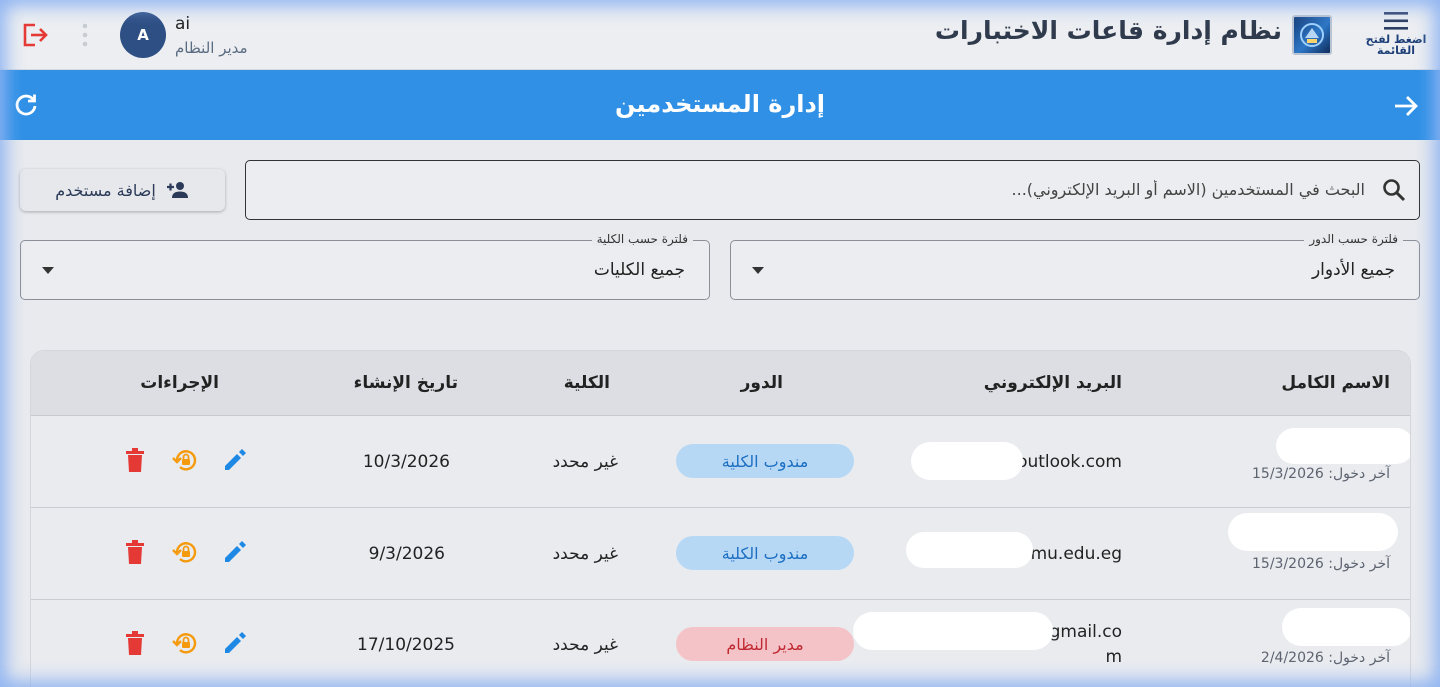 The height and width of the screenshot is (687, 1440). What do you see at coordinates (1335, 383) in the screenshot?
I see `column-full-name: الاسم الكامل` at bounding box center [1335, 383].